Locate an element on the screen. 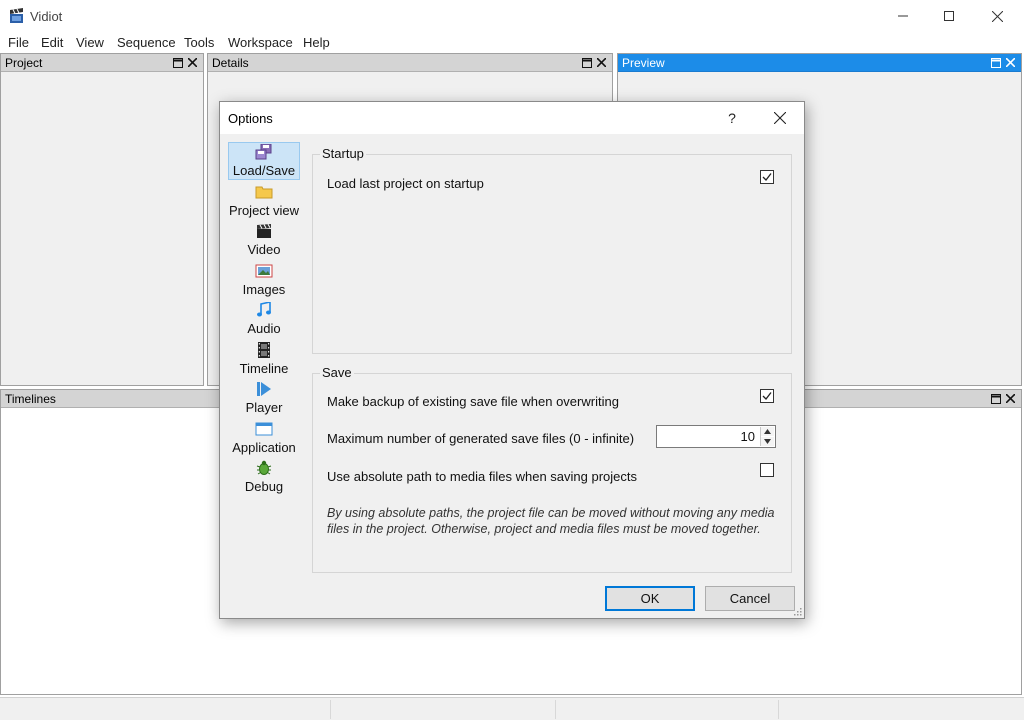 The image size is (1024, 720). film-strip-icon is located at coordinates (264, 350).